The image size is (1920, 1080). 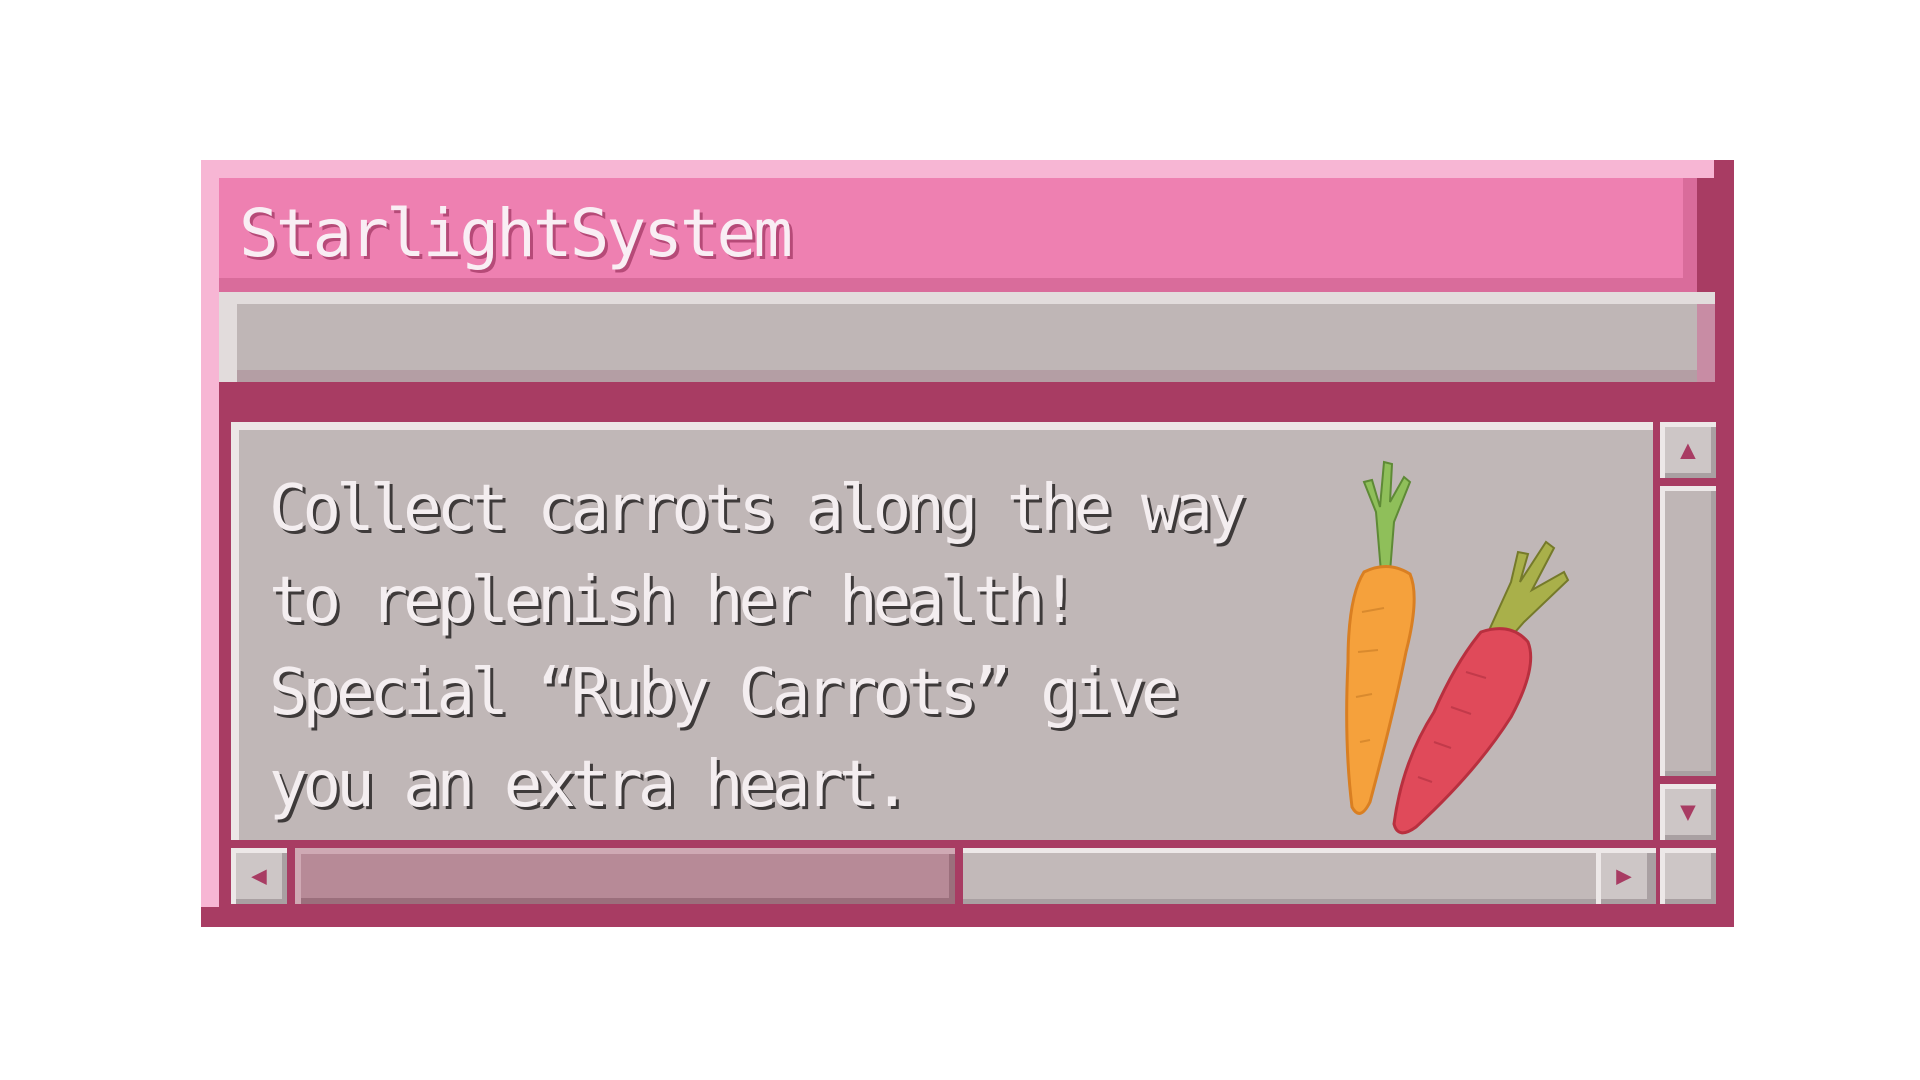 I want to click on window-highlight-left, so click(x=210, y=533).